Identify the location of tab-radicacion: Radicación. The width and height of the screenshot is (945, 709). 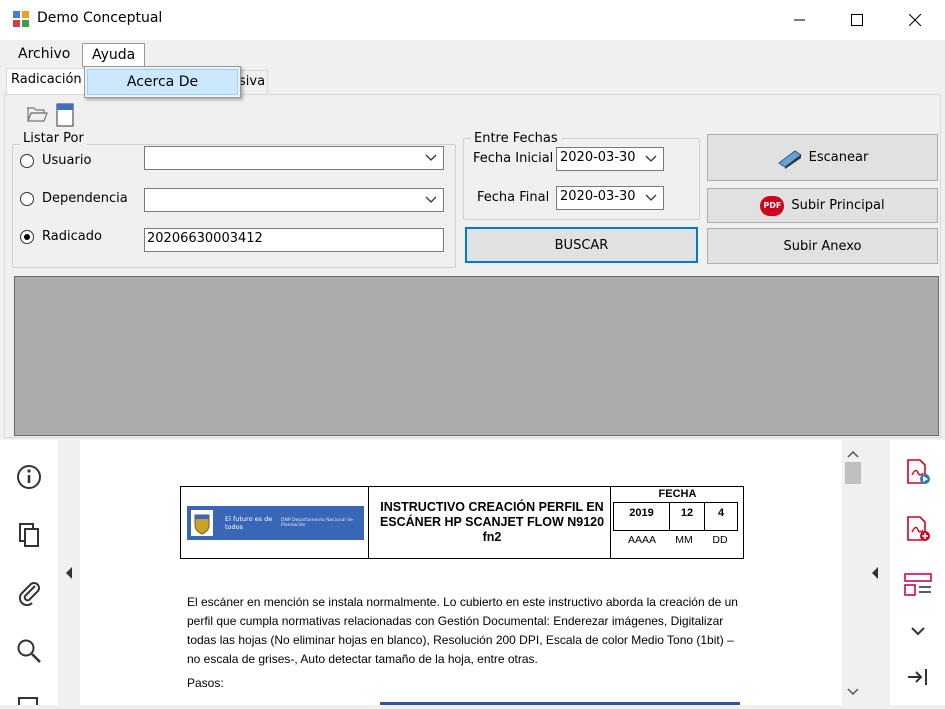
(46, 81).